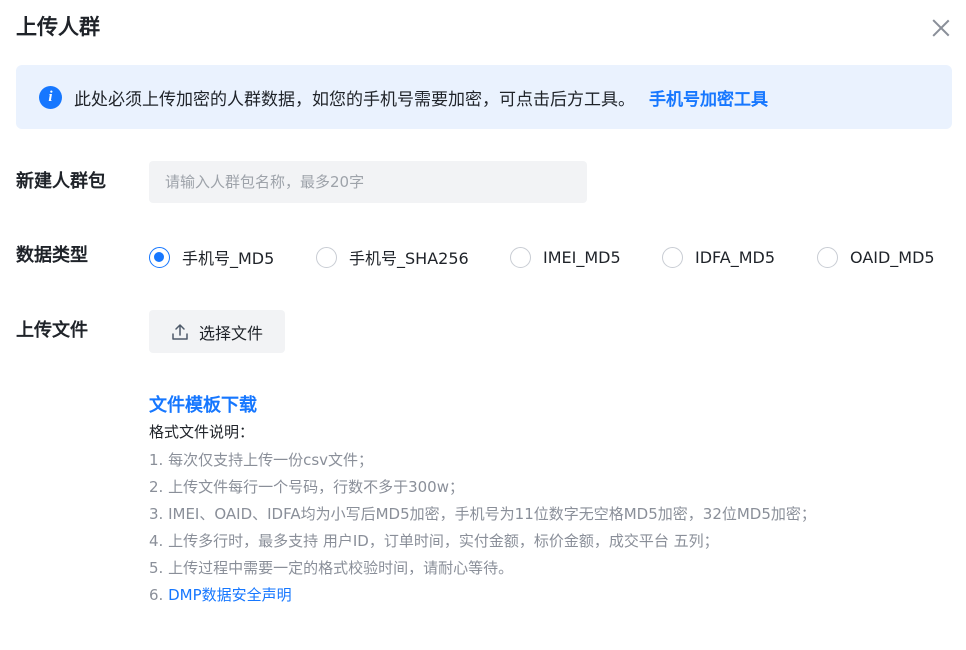 This screenshot has width=966, height=650. I want to click on radio-oaid-md5: OAID_MD5, so click(876, 257).